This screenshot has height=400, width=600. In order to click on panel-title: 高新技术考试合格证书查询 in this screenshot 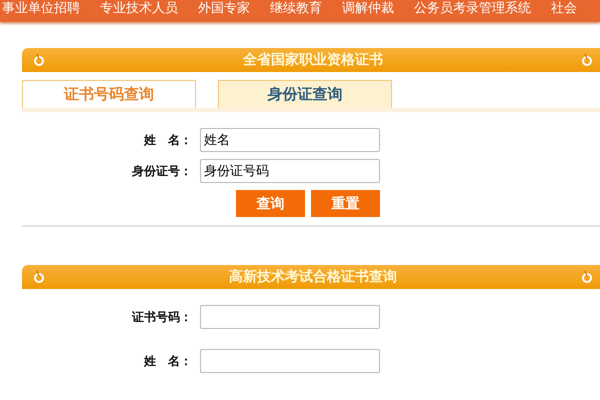, I will do `click(313, 277)`.